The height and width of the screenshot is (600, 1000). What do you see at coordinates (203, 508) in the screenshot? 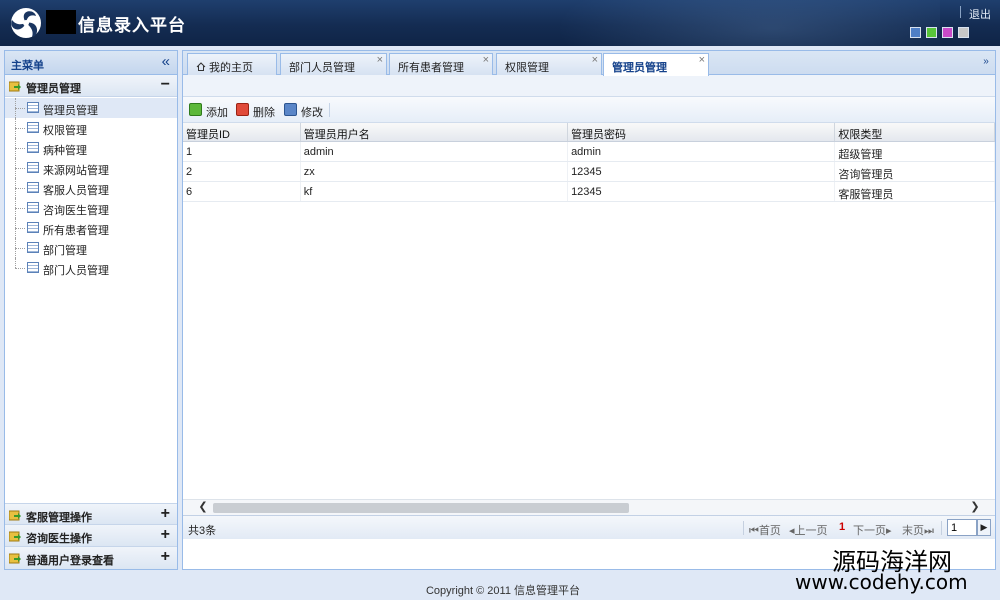
I see `scroll-left-icon: ❮` at bounding box center [203, 508].